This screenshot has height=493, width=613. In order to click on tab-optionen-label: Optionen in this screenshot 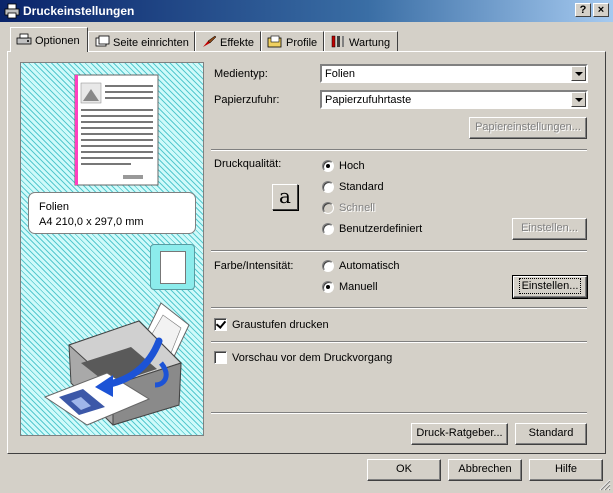, I will do `click(57, 41)`.